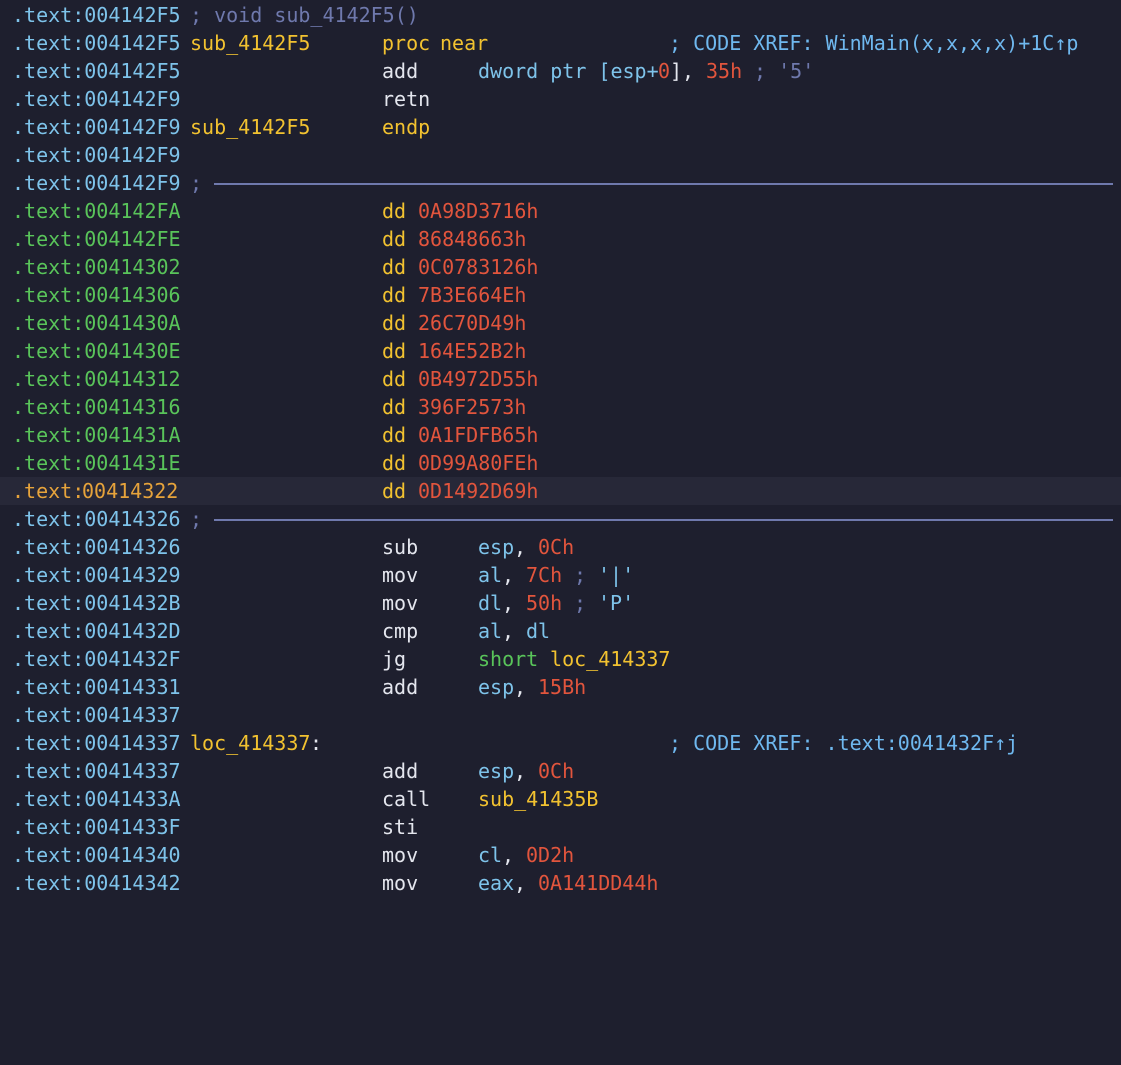 This screenshot has height=1065, width=1121. Describe the element at coordinates (472, 295) in the screenshot. I see `data-value: 7B3E664Eh` at that location.